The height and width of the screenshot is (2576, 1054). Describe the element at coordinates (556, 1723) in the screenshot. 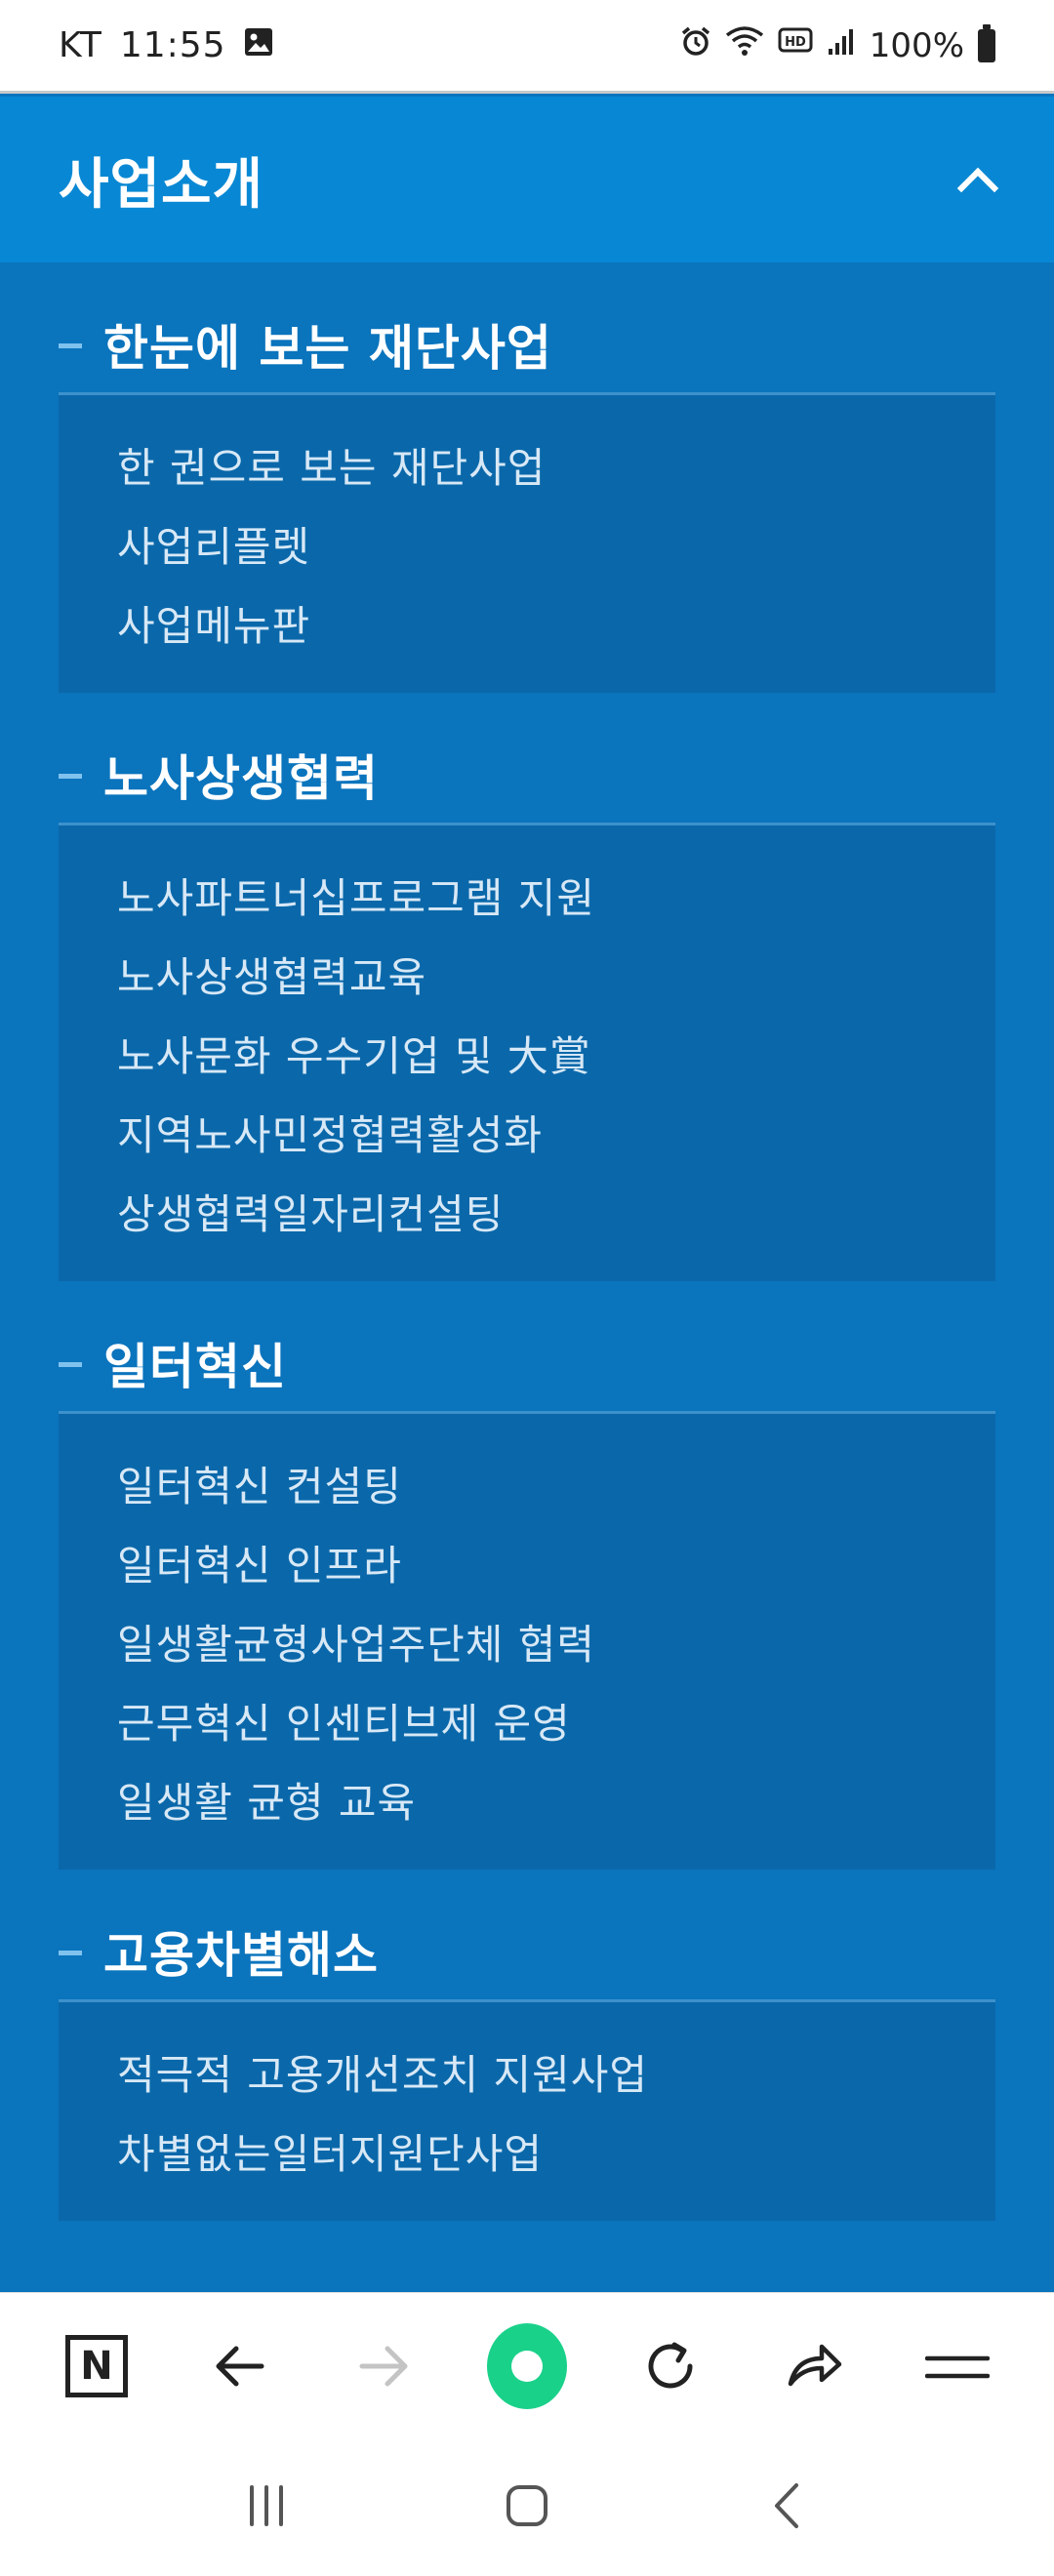

I see `submenu-item: 근무혁신 인센티브제 운영` at that location.